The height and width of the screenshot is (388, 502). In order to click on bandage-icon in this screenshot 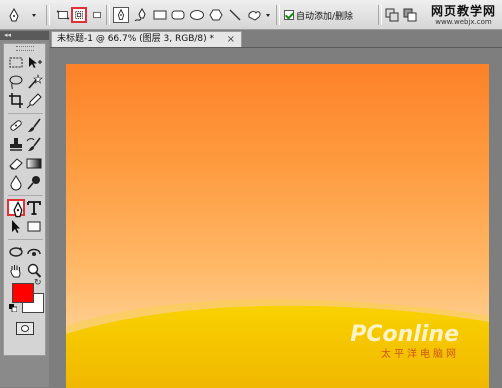, I will do `click(16, 125)`.